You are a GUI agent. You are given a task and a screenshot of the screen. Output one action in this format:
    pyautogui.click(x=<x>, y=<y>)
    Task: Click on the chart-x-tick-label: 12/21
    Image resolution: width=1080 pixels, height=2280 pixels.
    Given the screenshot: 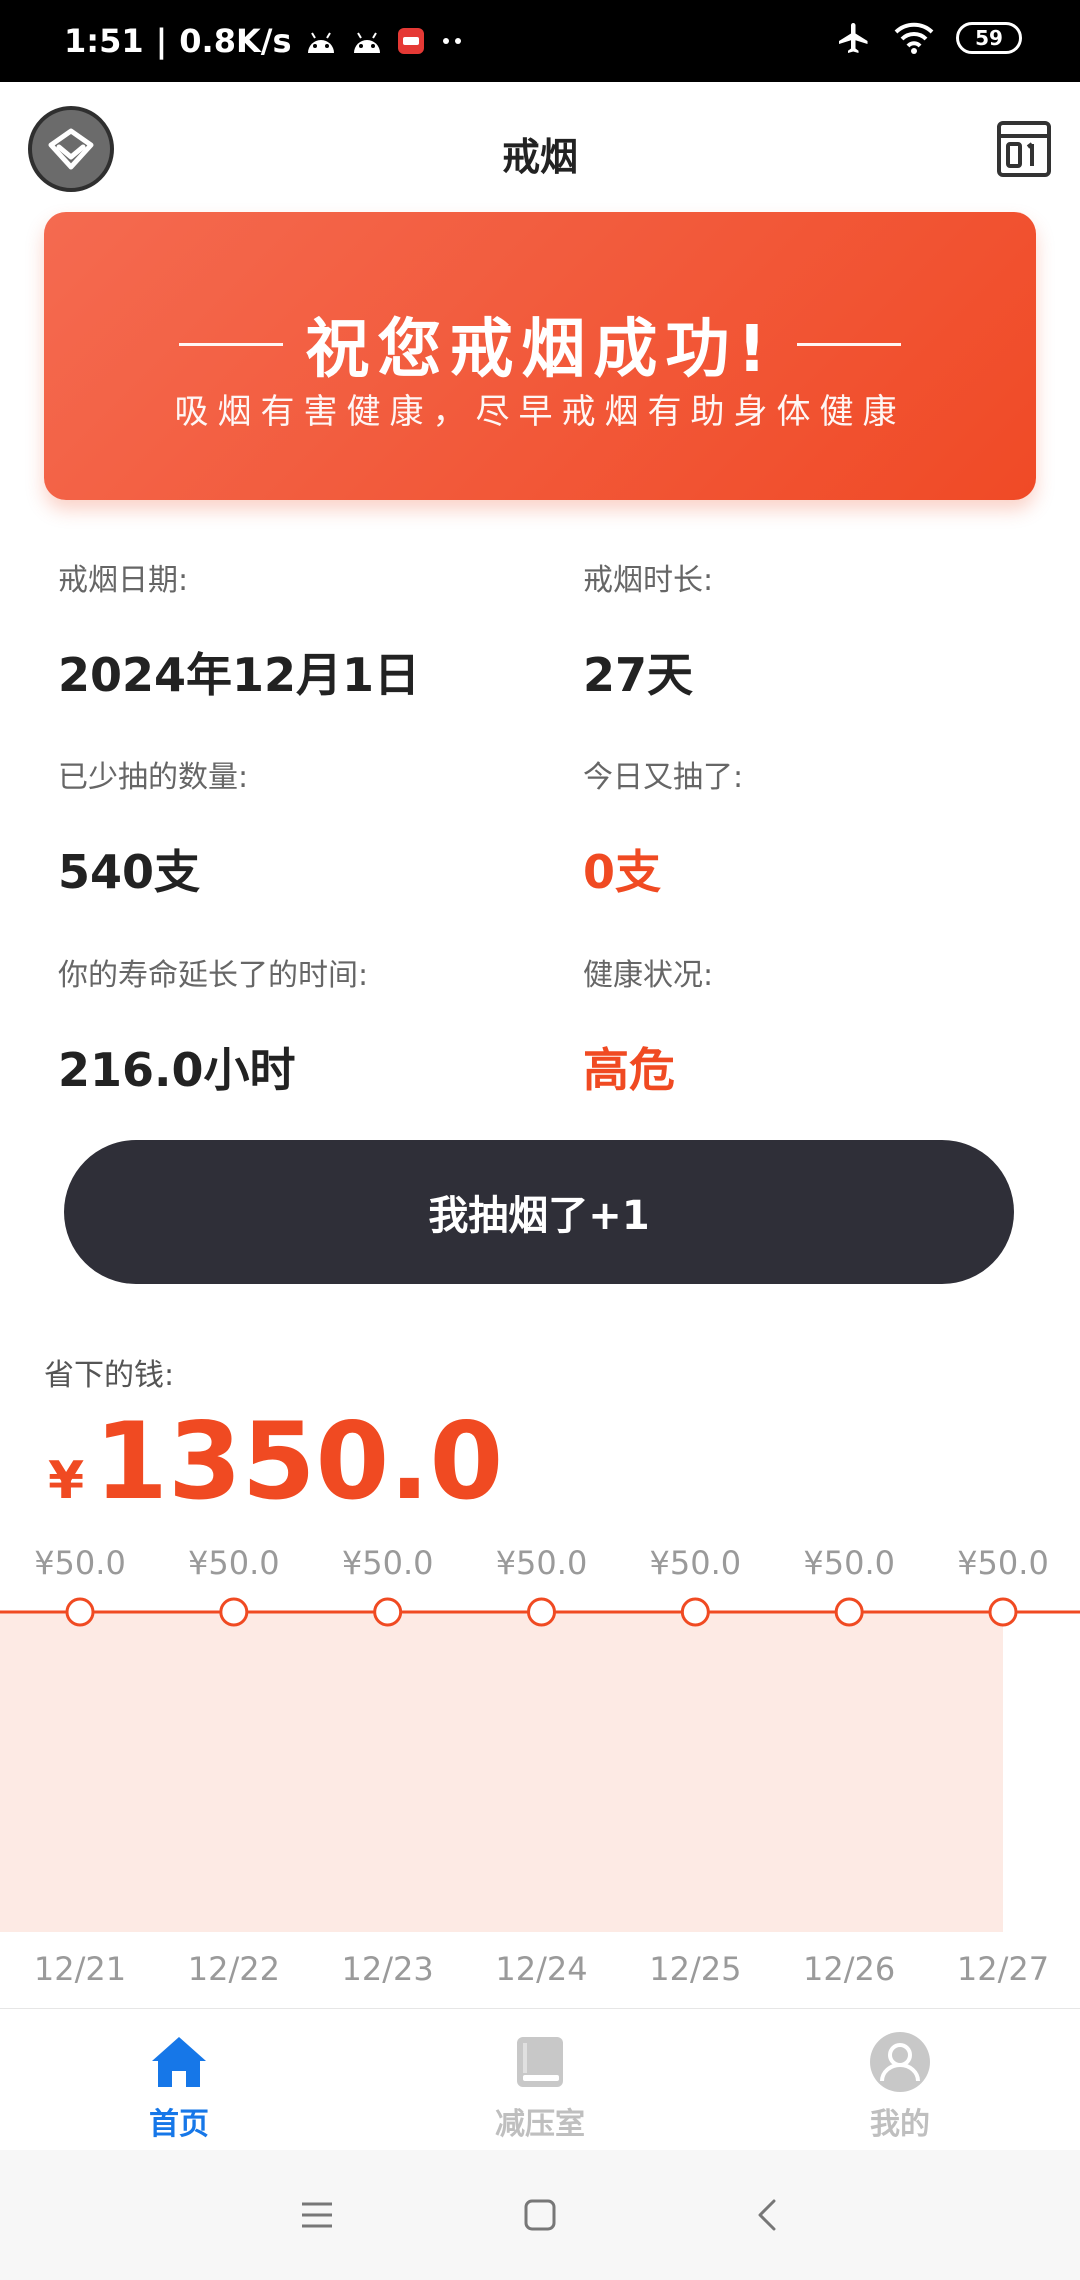 What is the action you would take?
    pyautogui.click(x=80, y=1969)
    